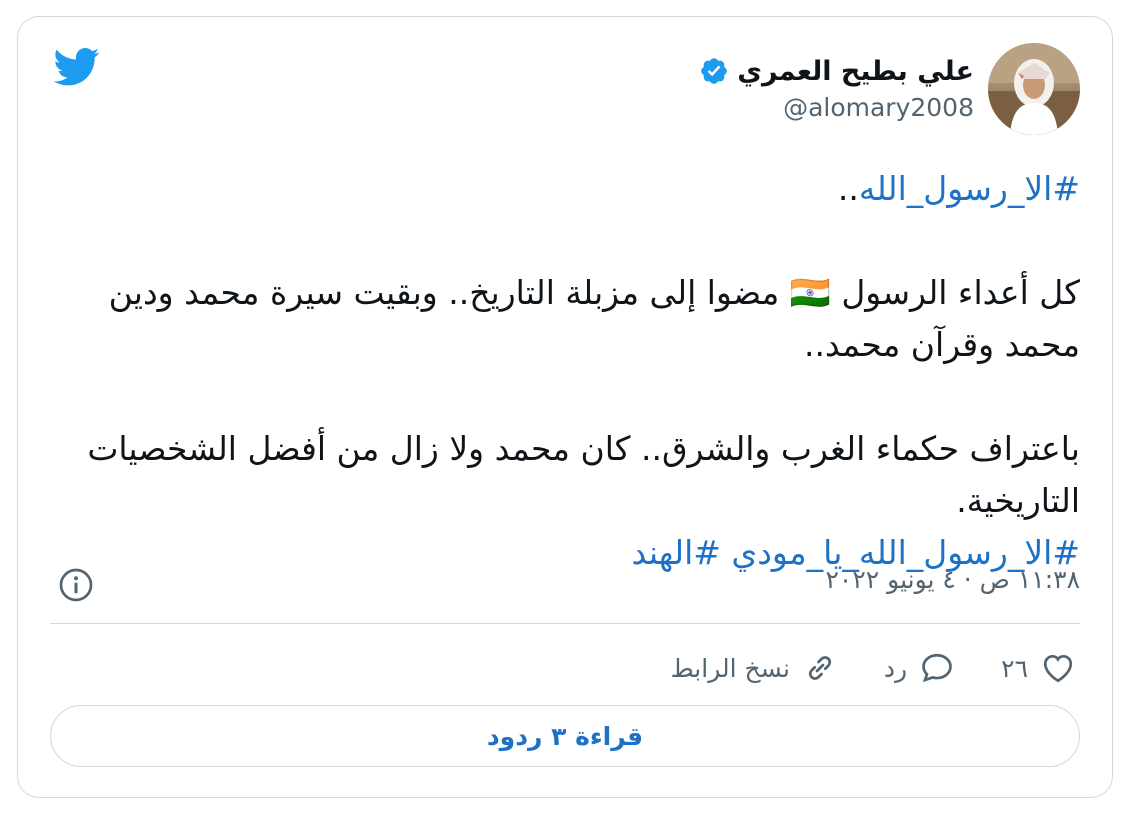  Describe the element at coordinates (714, 71) in the screenshot. I see `verified-badge-icon` at that location.